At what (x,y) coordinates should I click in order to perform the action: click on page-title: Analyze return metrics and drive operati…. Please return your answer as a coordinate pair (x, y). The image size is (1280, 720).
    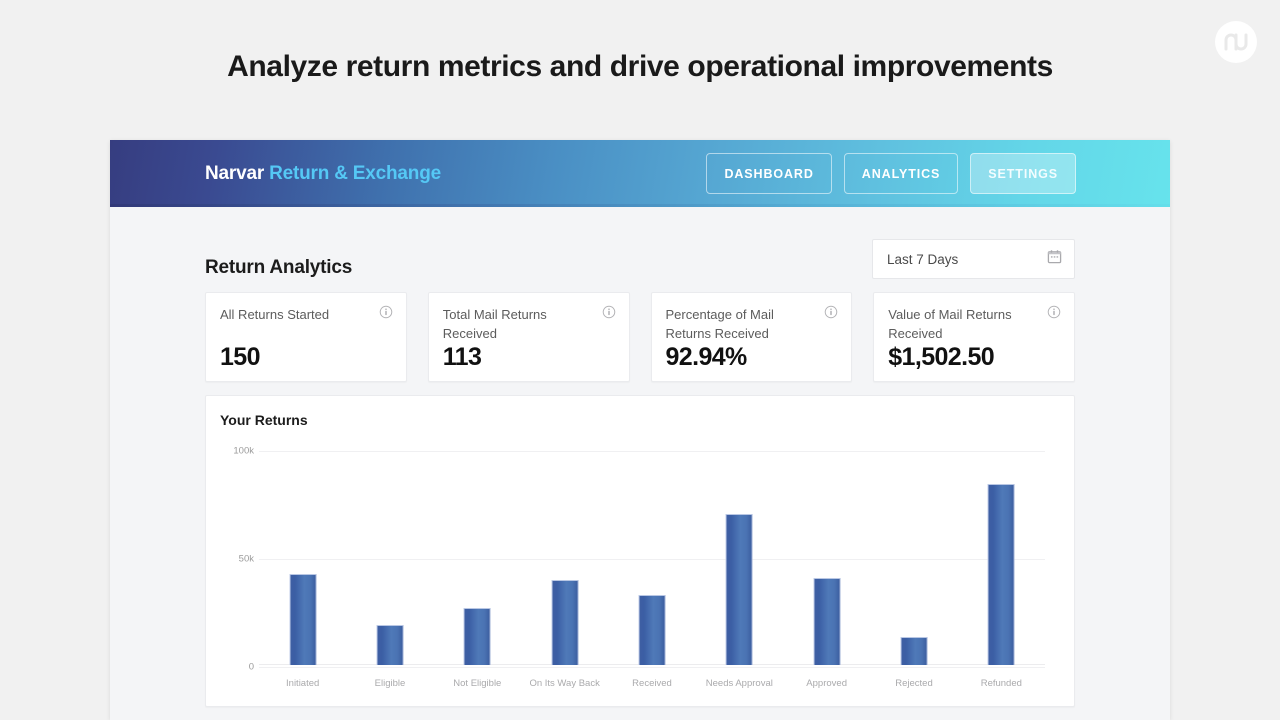
    Looking at the image, I should click on (640, 66).